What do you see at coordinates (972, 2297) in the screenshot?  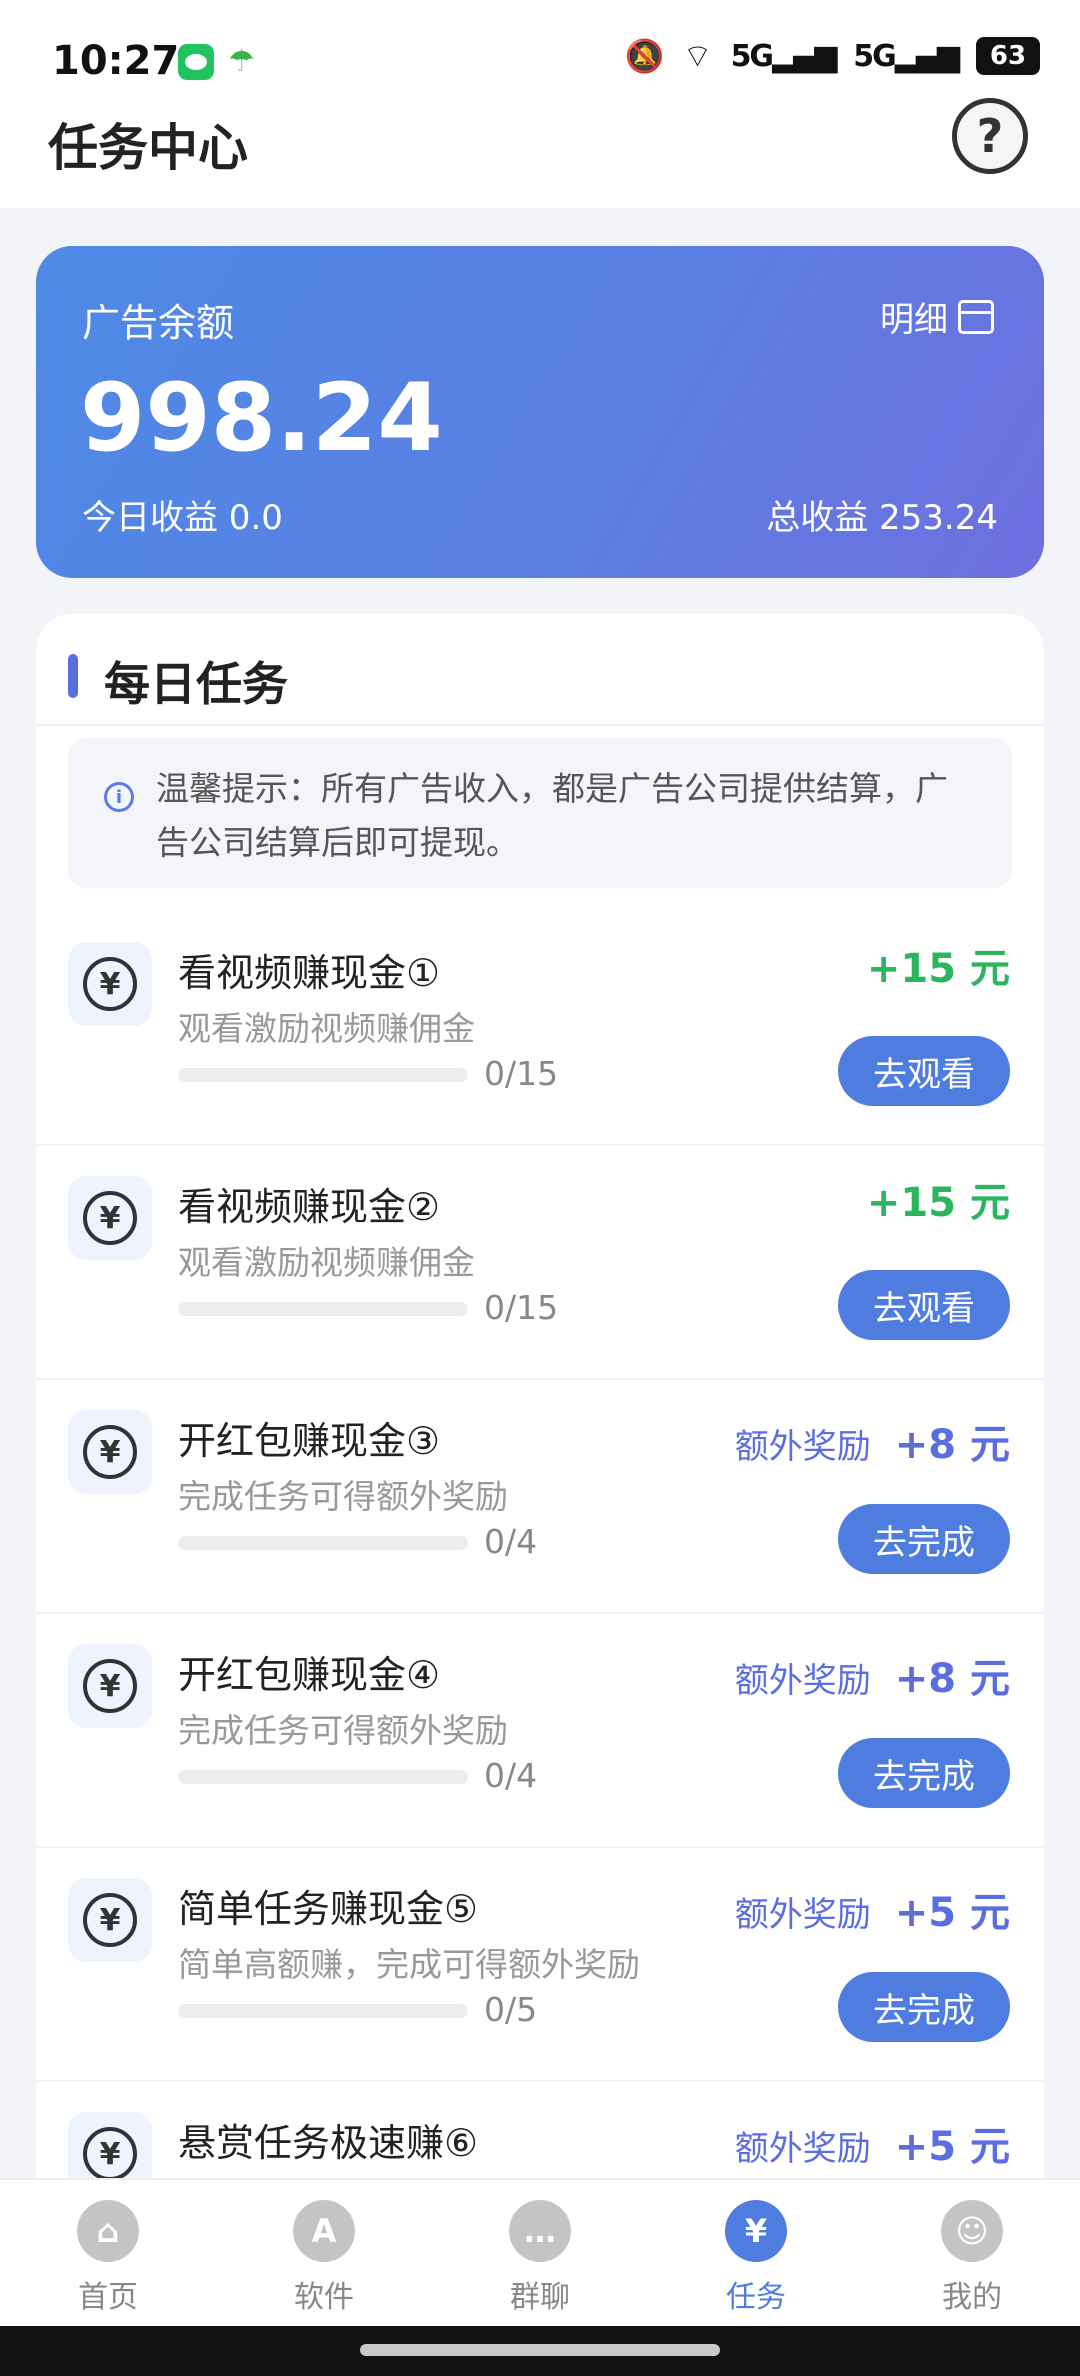 I see `nav-label: 我的` at bounding box center [972, 2297].